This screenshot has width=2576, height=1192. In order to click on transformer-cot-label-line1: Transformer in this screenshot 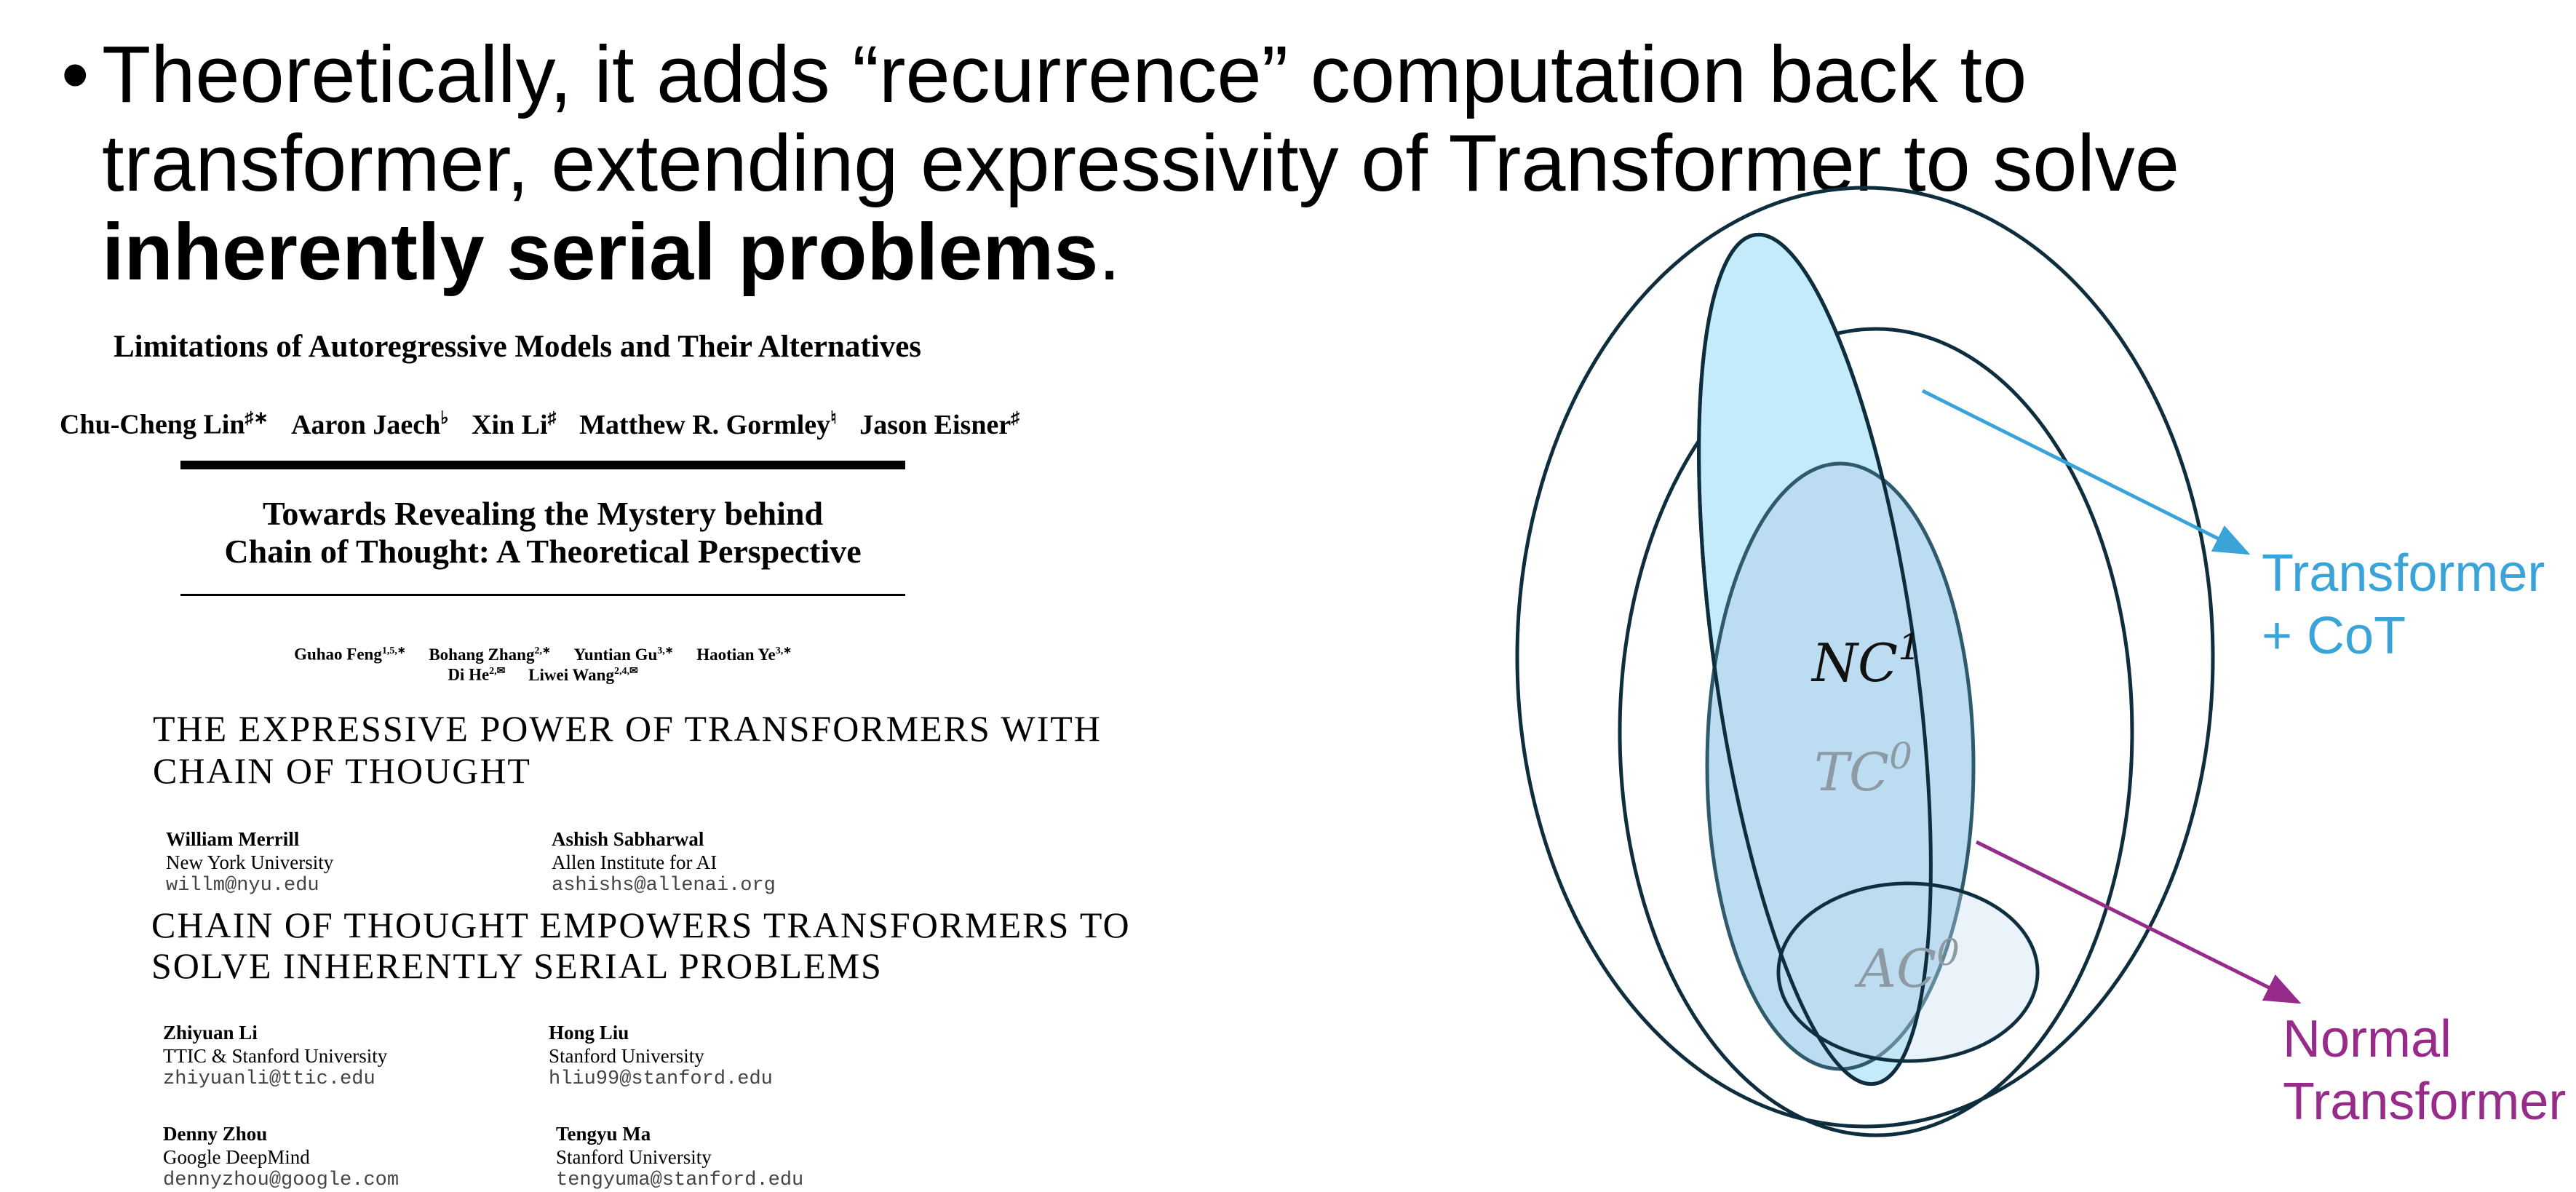, I will do `click(2403, 573)`.